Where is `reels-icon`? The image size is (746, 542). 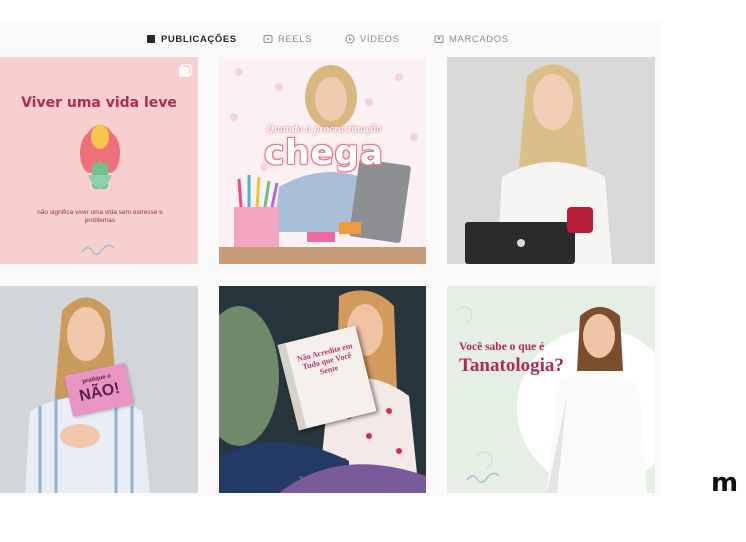 reels-icon is located at coordinates (268, 39).